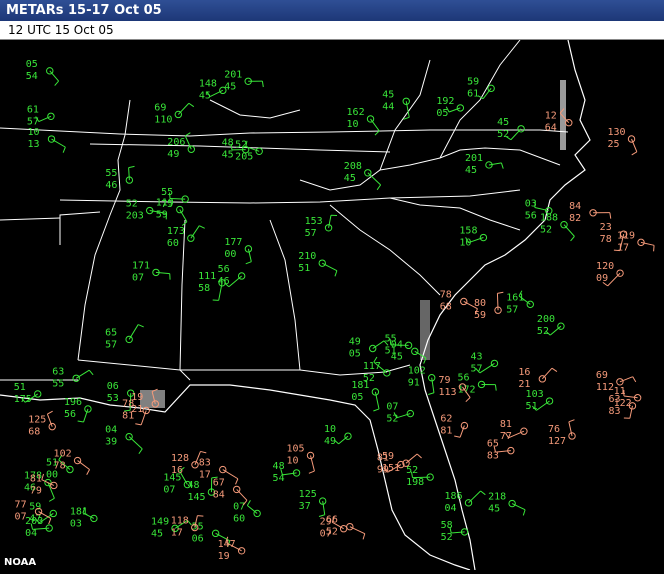 The image size is (664, 574). I want to click on vfr-station-26-barb-flag, so click(132, 166).